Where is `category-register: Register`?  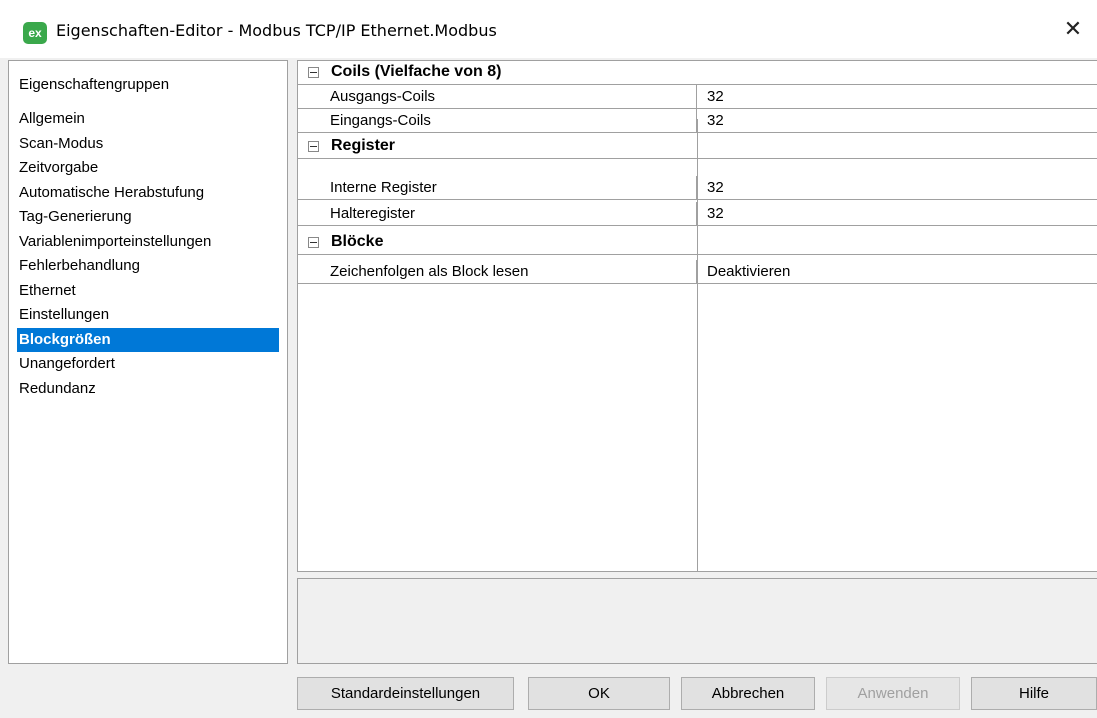 category-register: Register is located at coordinates (697, 147).